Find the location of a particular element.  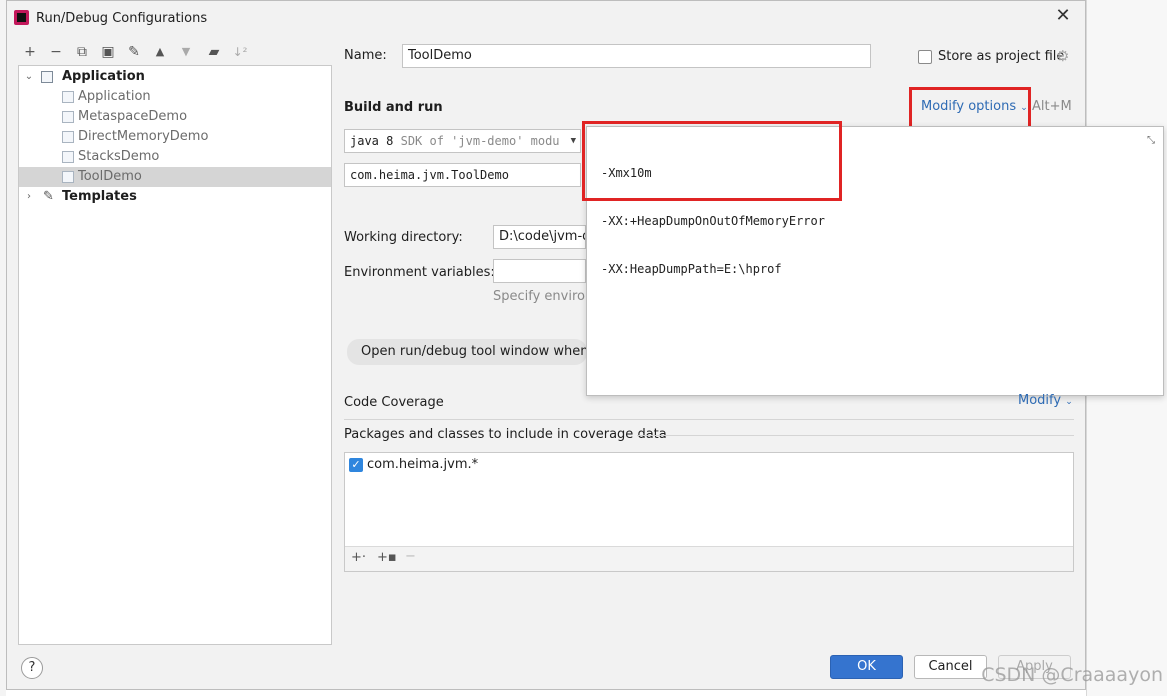

build-and-run-heading: Build and run is located at coordinates (393, 107).